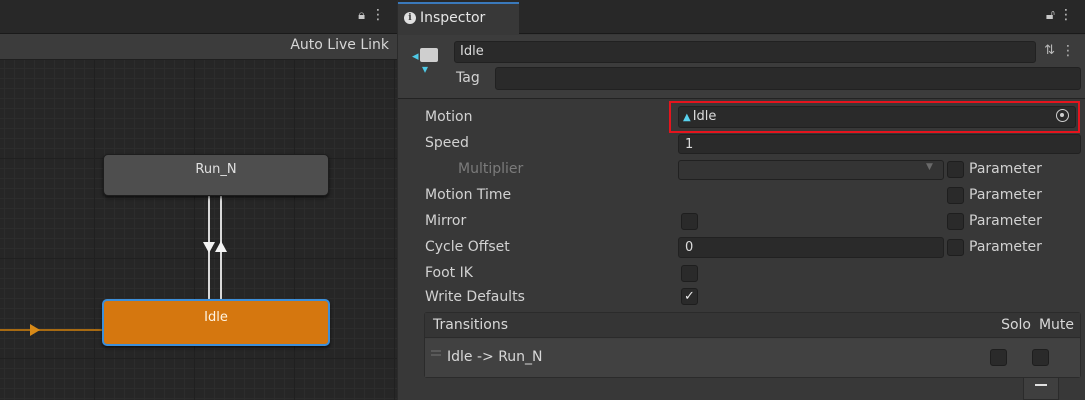 The image size is (1085, 400). I want to click on unlock-icon: 🔓︎, so click(1050, 15).